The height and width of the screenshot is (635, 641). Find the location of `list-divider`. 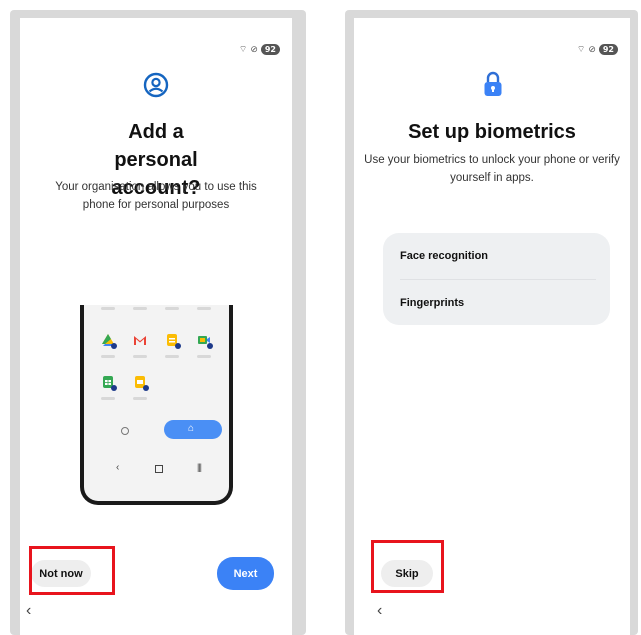

list-divider is located at coordinates (498, 279).